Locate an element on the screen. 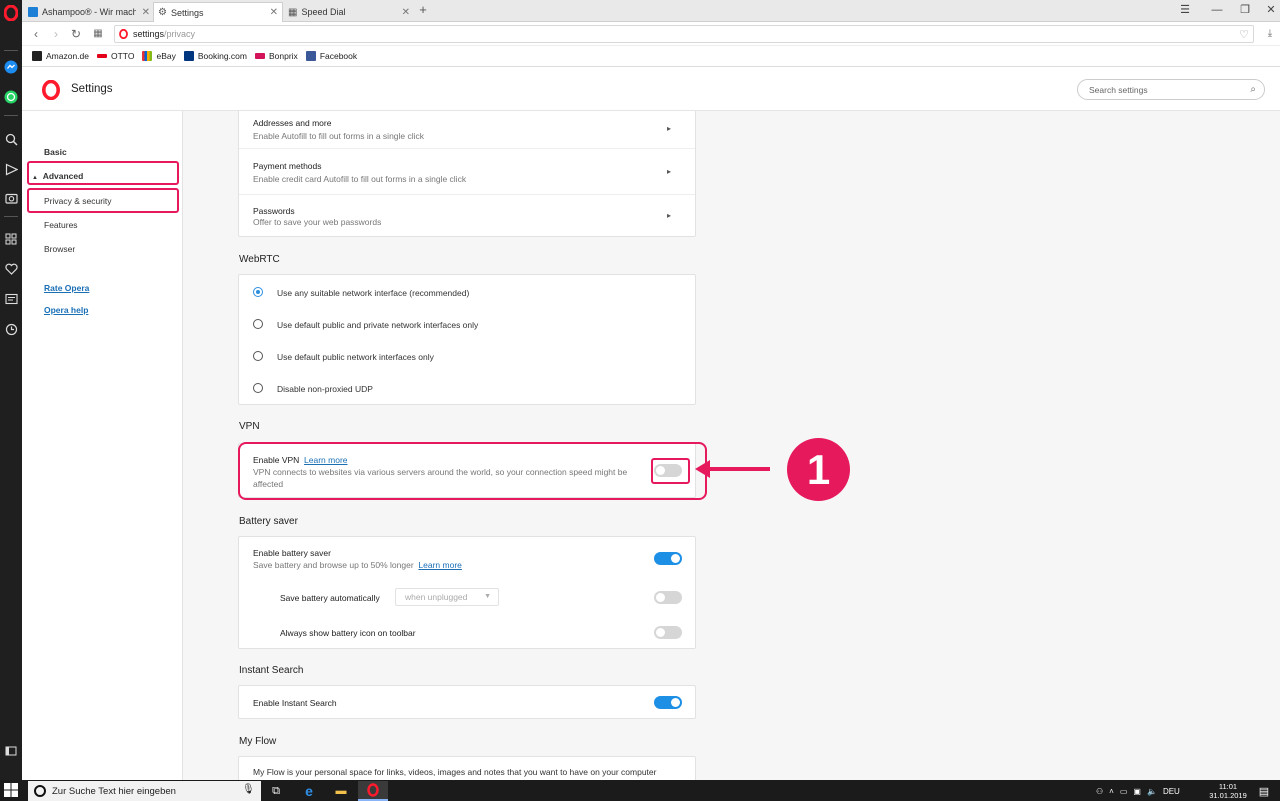 This screenshot has width=1280, height=801. nav-privacy-security: Privacy & security is located at coordinates (78, 201).